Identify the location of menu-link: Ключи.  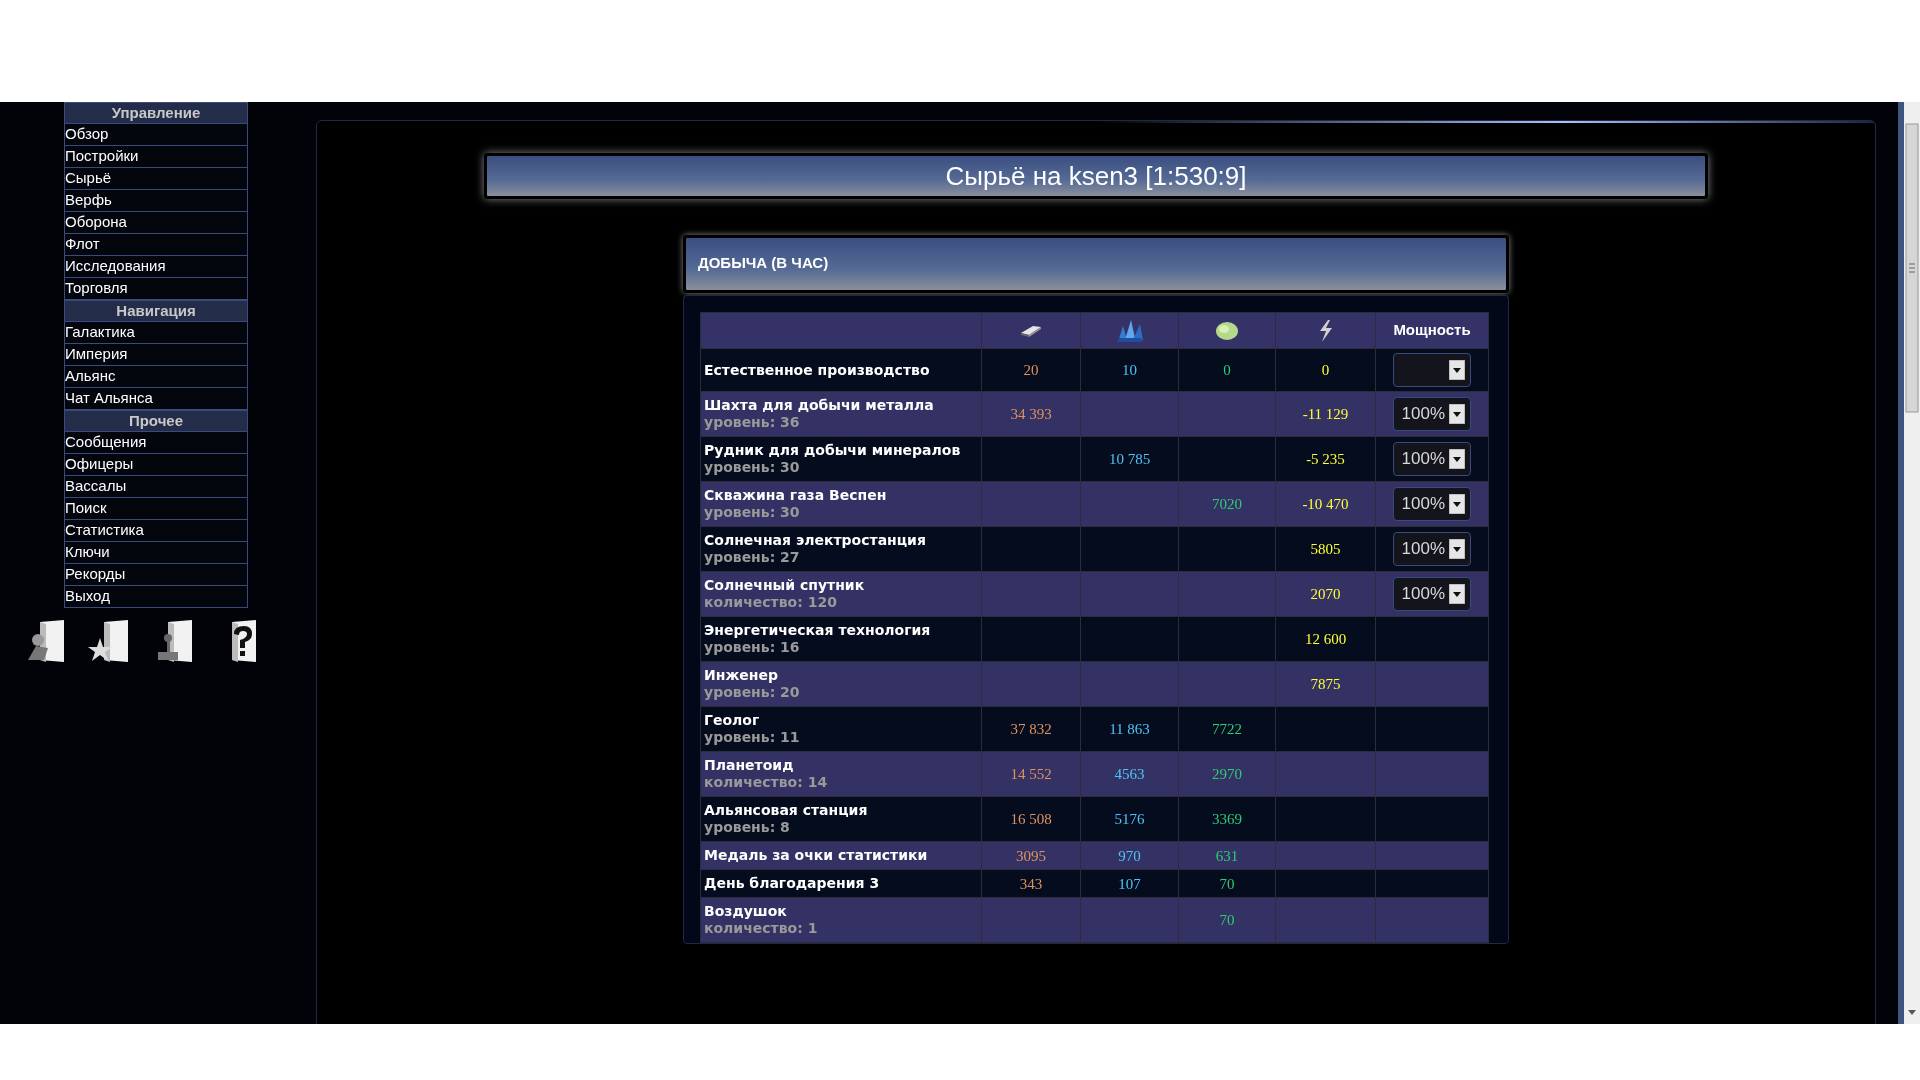
(156, 553).